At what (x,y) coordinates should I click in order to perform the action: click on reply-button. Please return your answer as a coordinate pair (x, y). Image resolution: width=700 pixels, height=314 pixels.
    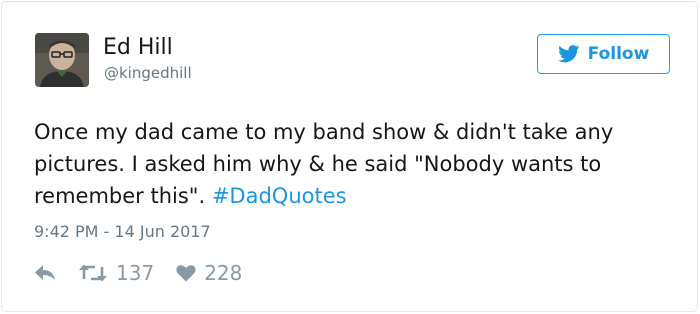
    Looking at the image, I should click on (45, 273).